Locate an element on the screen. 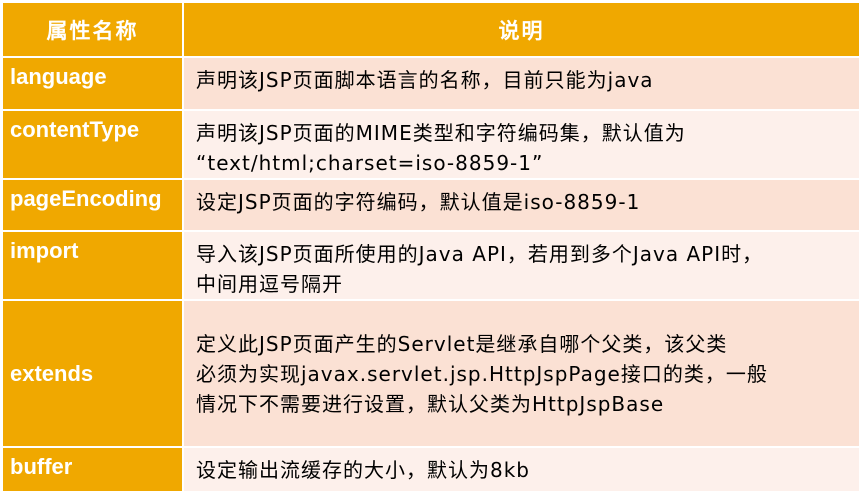 Image resolution: width=859 pixels, height=491 pixels. header-attribute-name: 属性名称 is located at coordinates (93, 30).